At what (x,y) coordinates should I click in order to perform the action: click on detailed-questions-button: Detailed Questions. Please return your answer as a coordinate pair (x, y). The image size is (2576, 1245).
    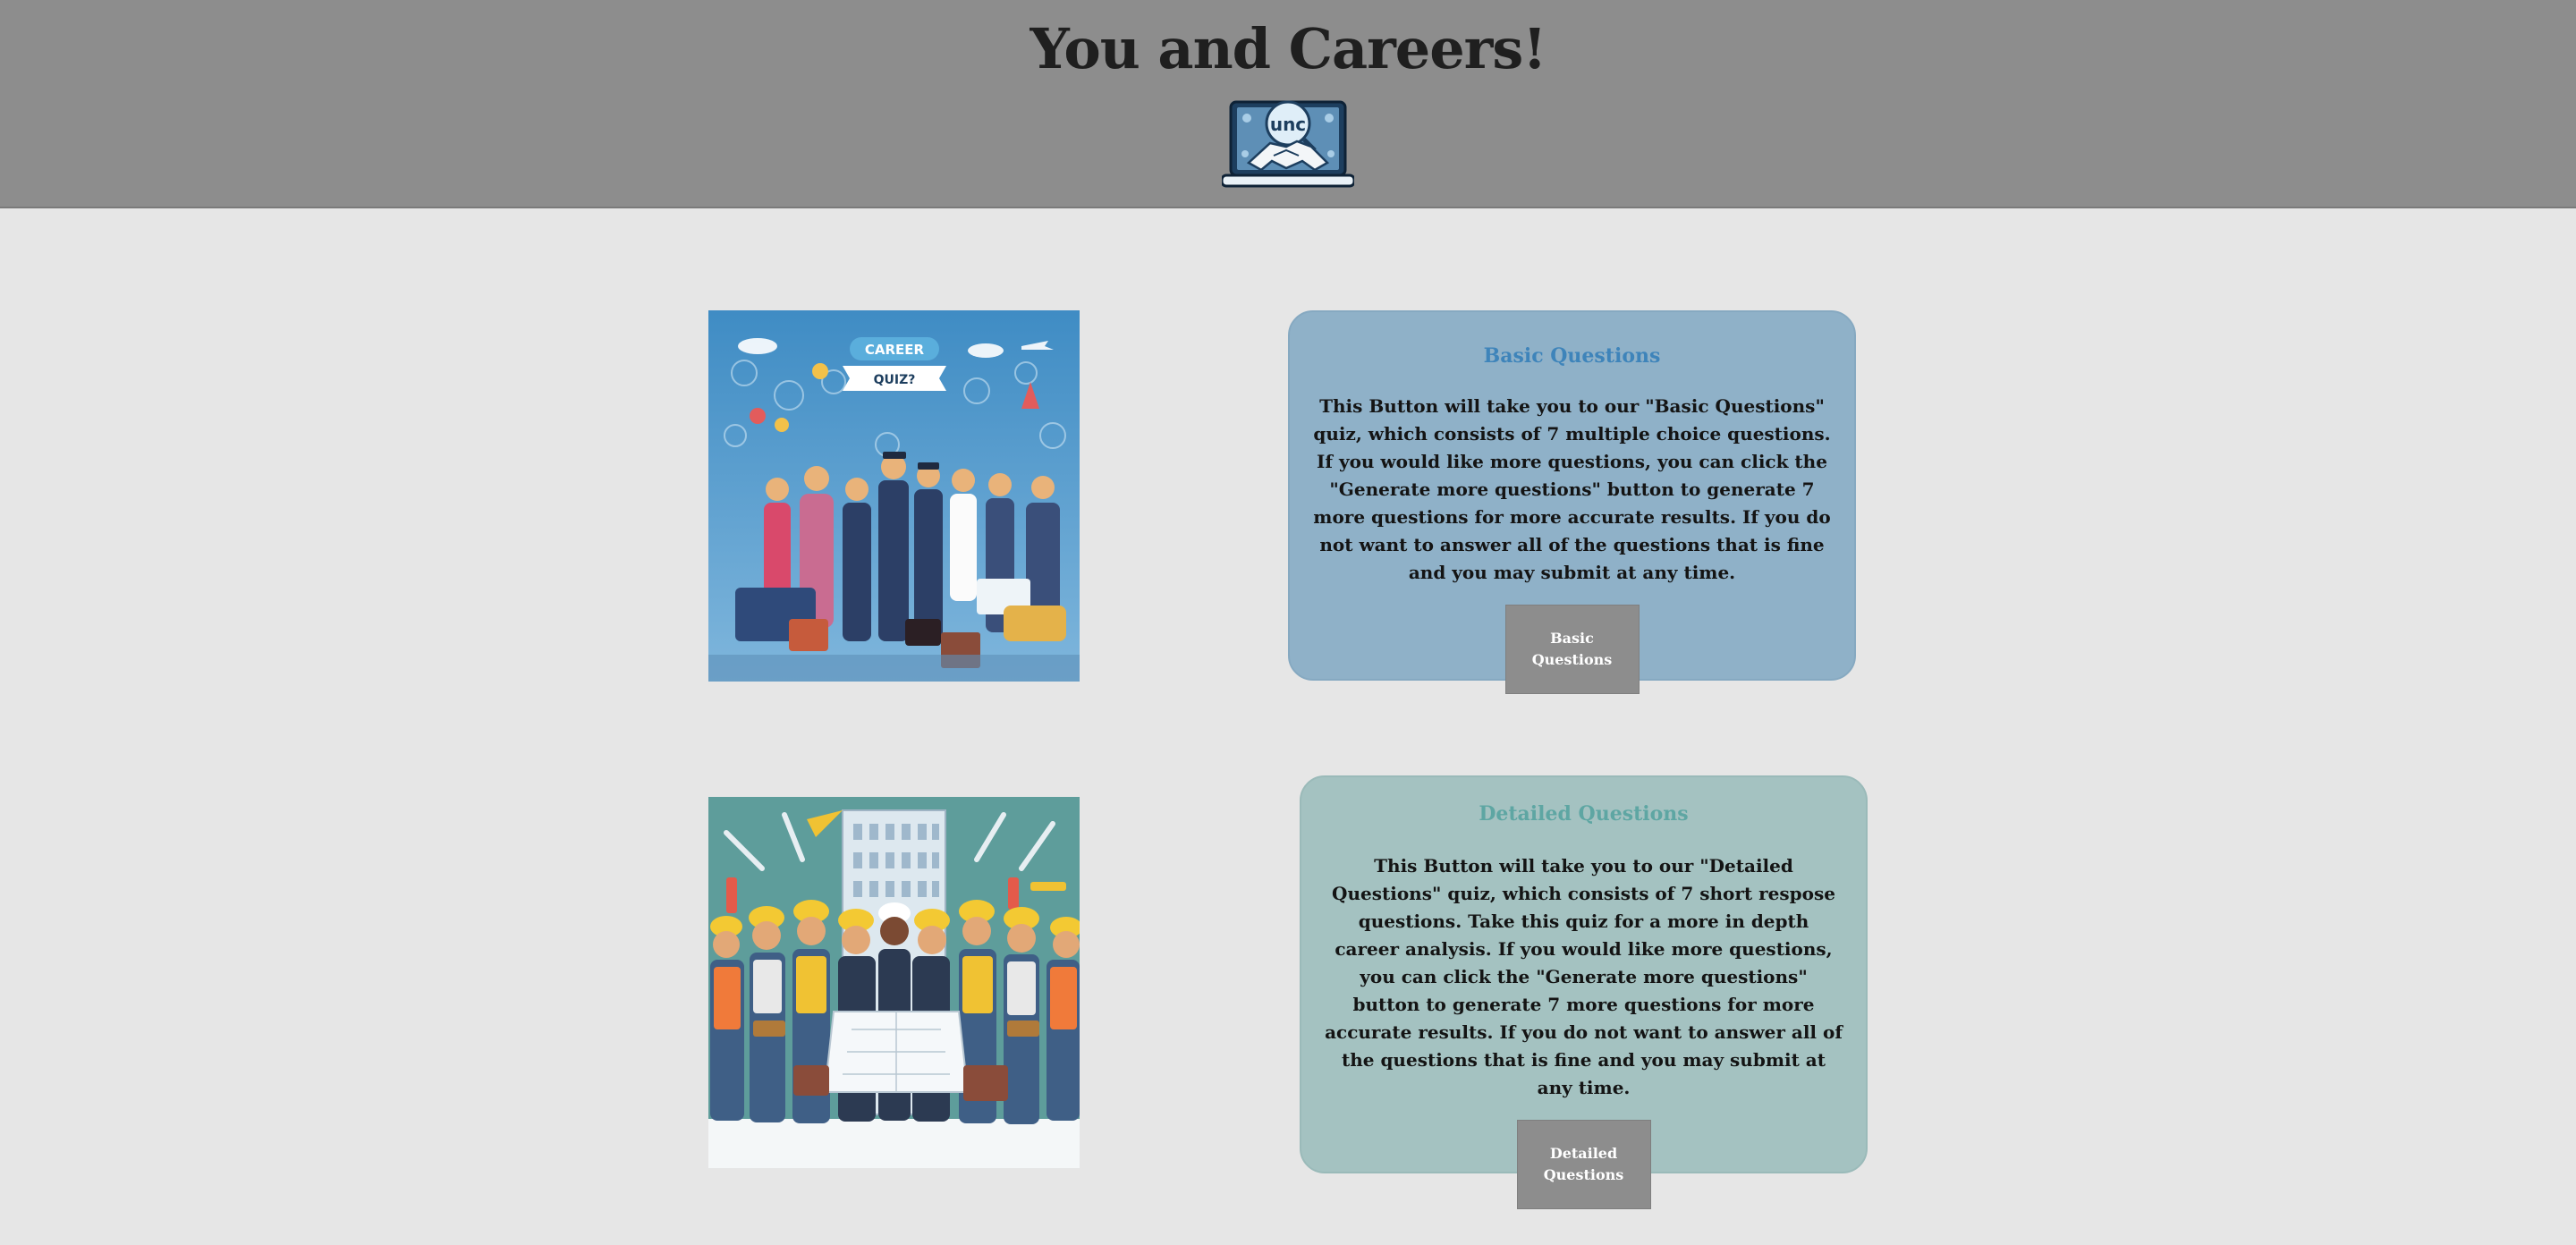
    Looking at the image, I should click on (1583, 1165).